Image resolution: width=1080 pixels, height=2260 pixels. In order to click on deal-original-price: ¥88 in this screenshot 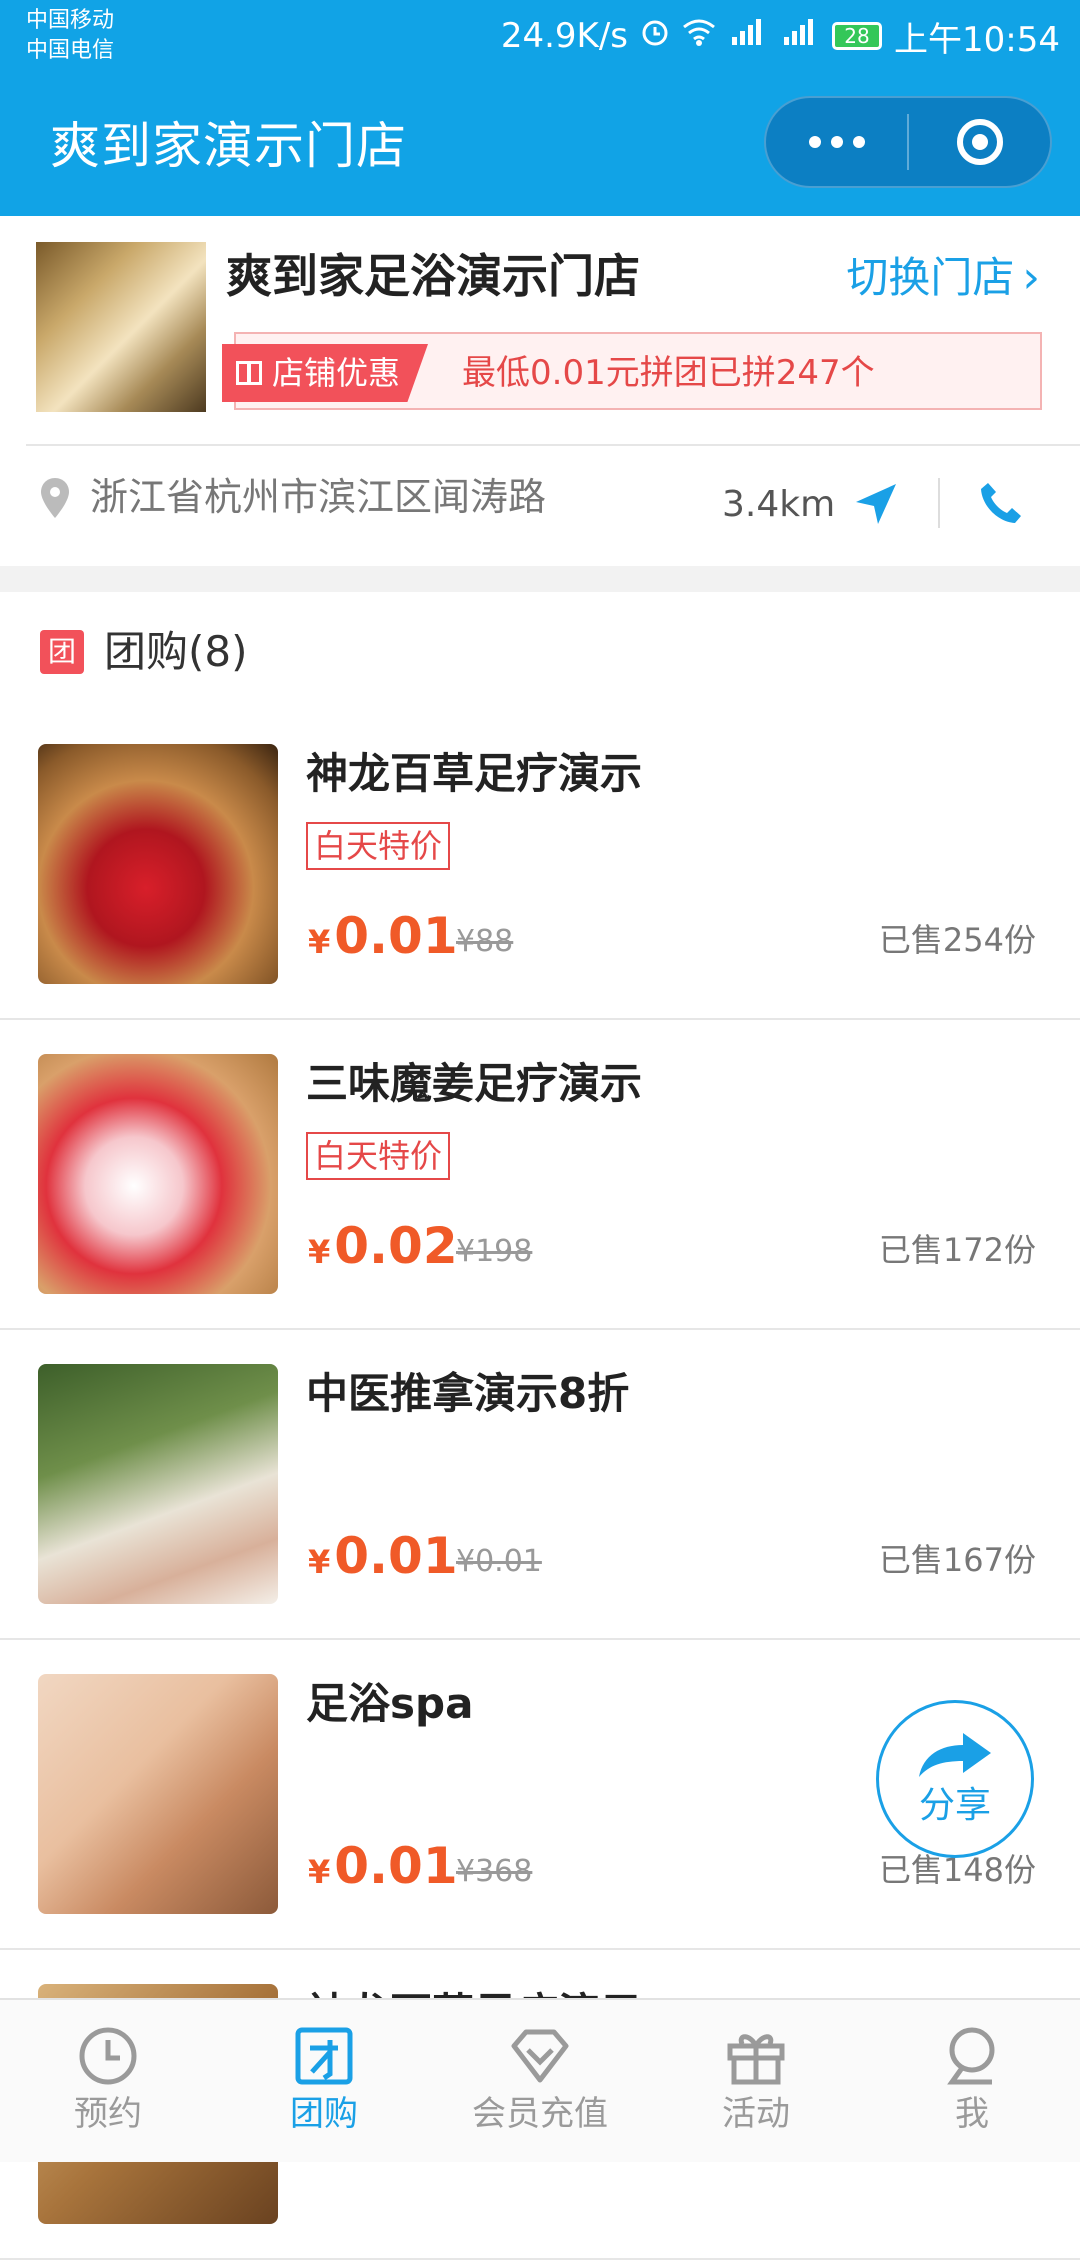, I will do `click(485, 941)`.